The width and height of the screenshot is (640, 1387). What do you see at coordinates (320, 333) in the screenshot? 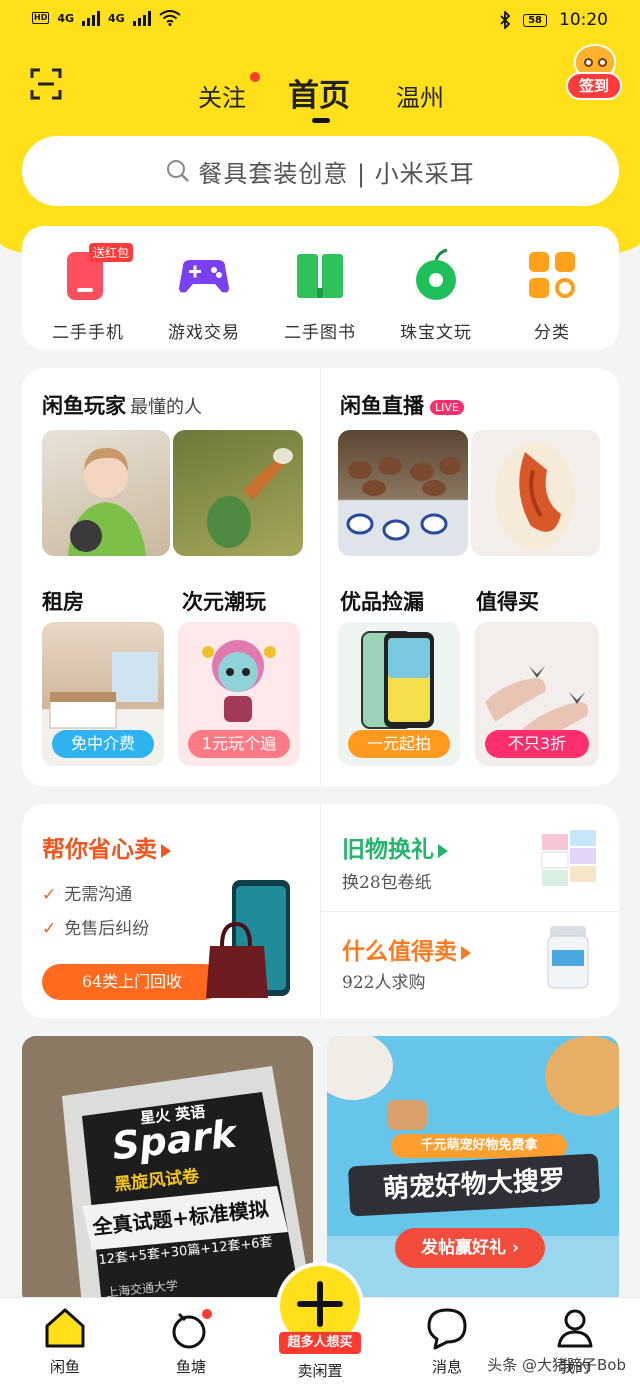
I see `category-label: 二手图书` at bounding box center [320, 333].